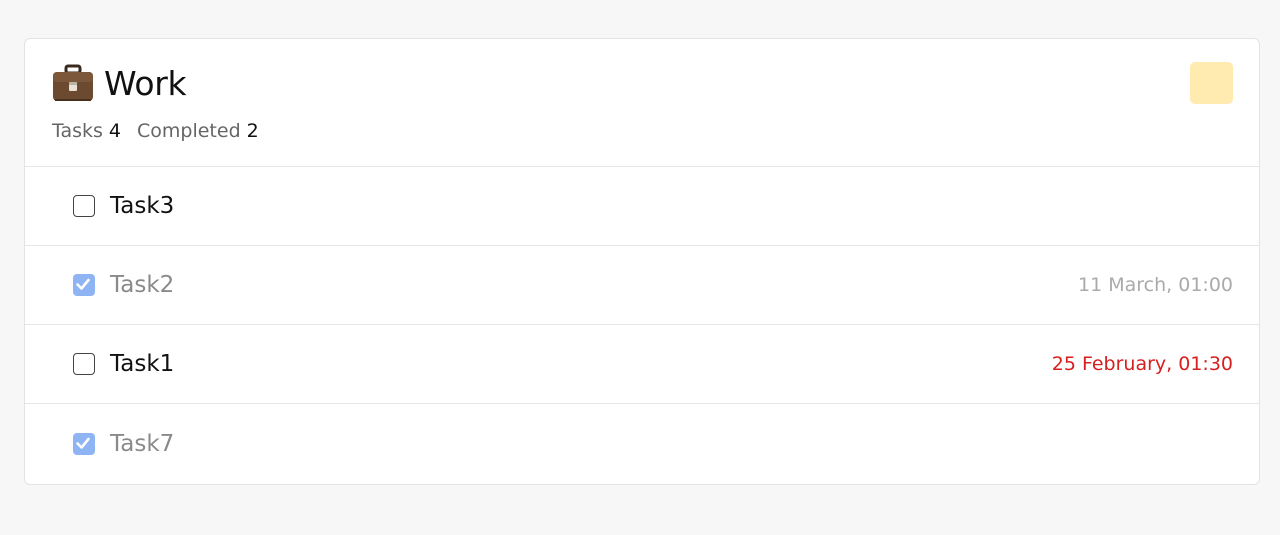 The image size is (1280, 535). What do you see at coordinates (1155, 285) in the screenshot?
I see `task-due-date: 11 March, 01:00` at bounding box center [1155, 285].